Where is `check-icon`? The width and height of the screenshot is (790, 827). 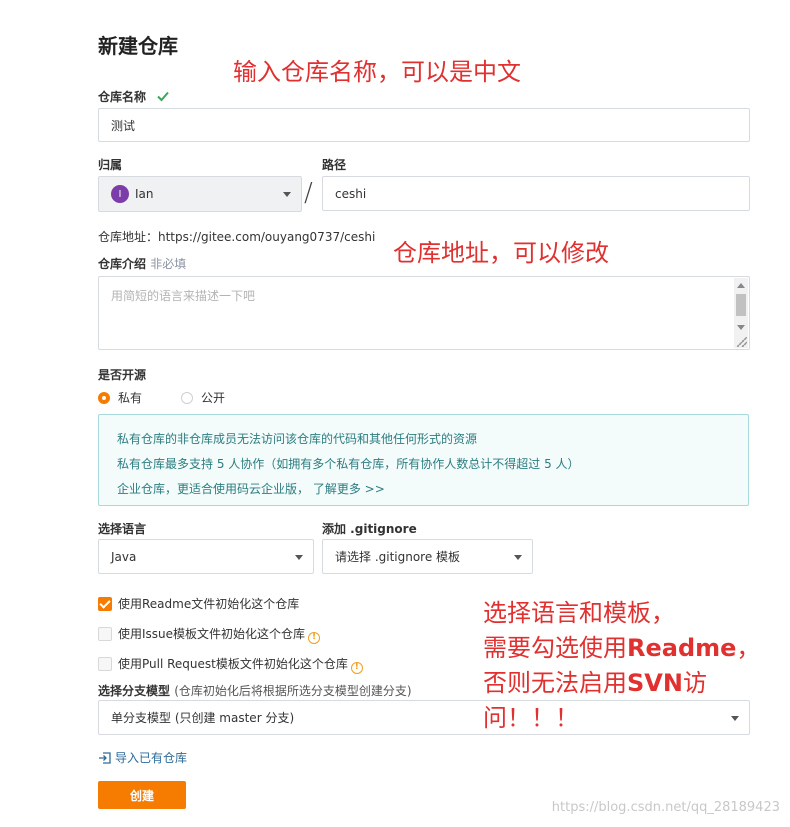 check-icon is located at coordinates (163, 96).